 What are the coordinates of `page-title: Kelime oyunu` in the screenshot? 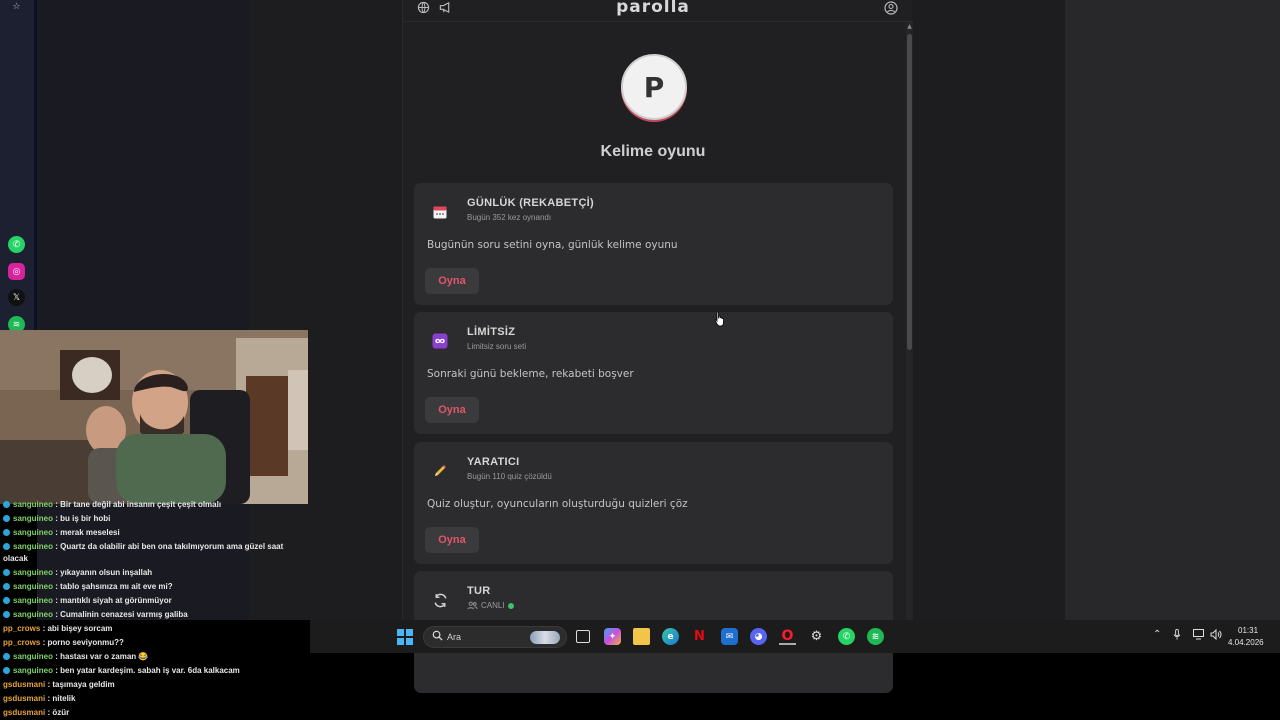 It's located at (653, 151).